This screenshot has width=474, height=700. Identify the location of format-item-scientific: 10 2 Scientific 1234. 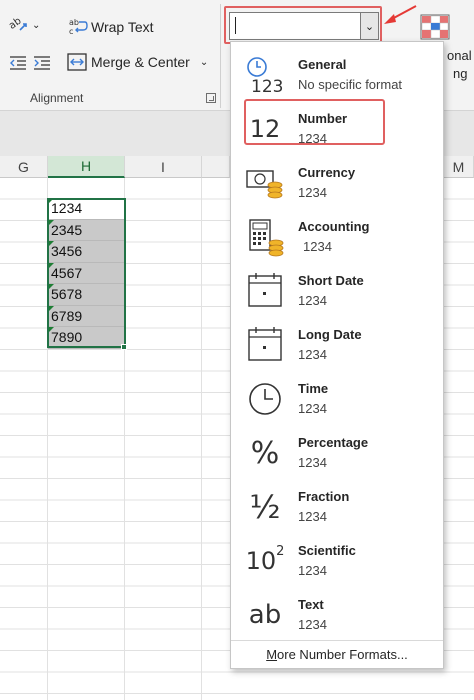
(337, 560).